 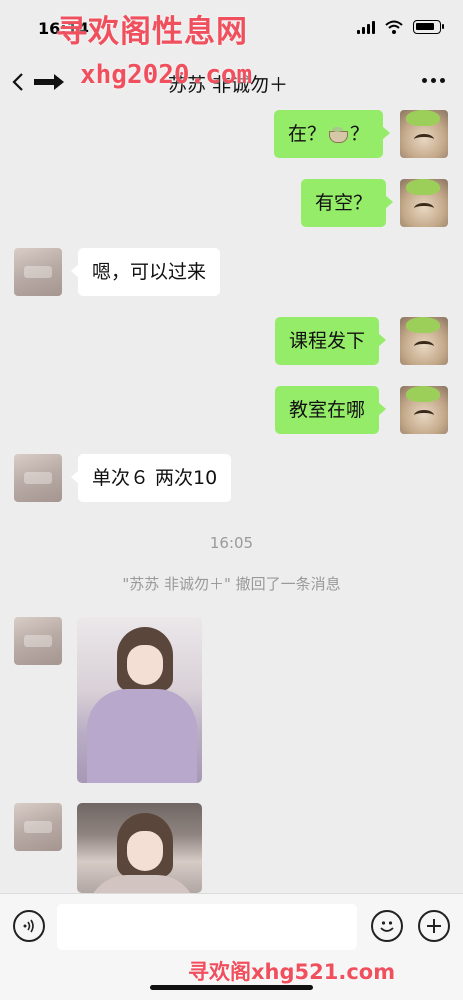 I want to click on emoji-icon, so click(x=387, y=926).